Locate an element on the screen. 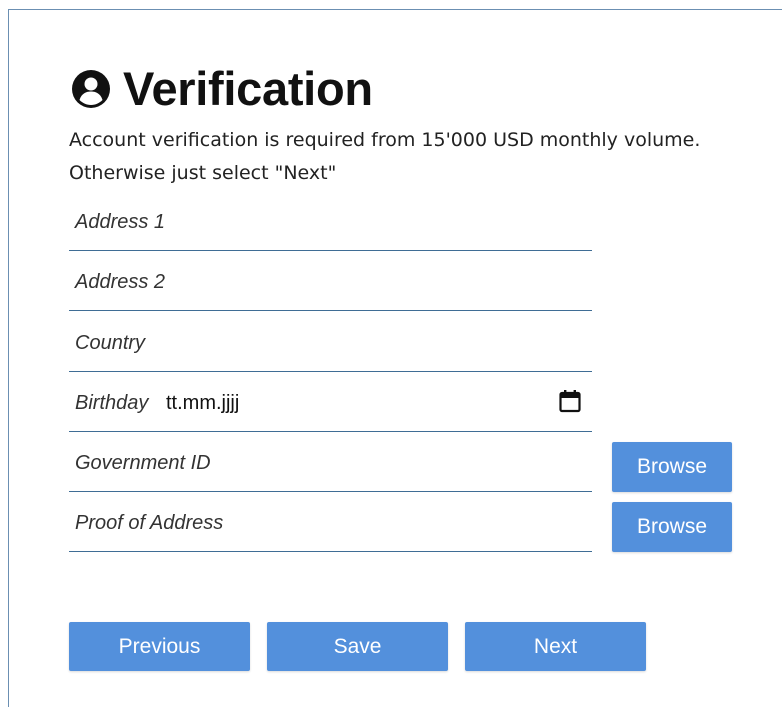  previous-button: Previous is located at coordinates (159, 646).